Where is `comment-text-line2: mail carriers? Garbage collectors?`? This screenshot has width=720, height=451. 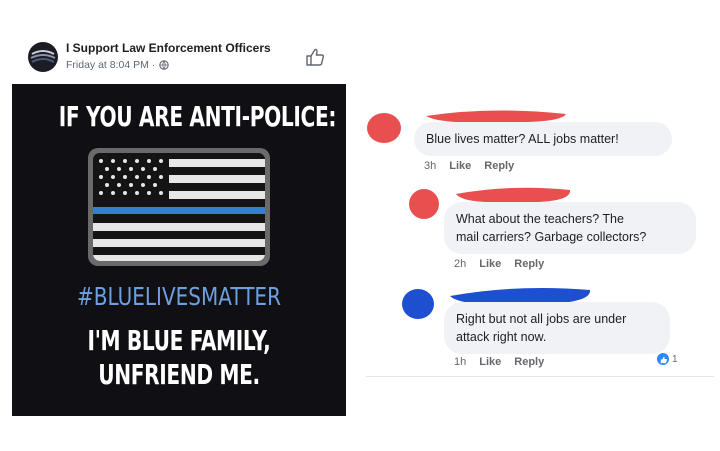
comment-text-line2: mail carriers? Garbage collectors? is located at coordinates (551, 237).